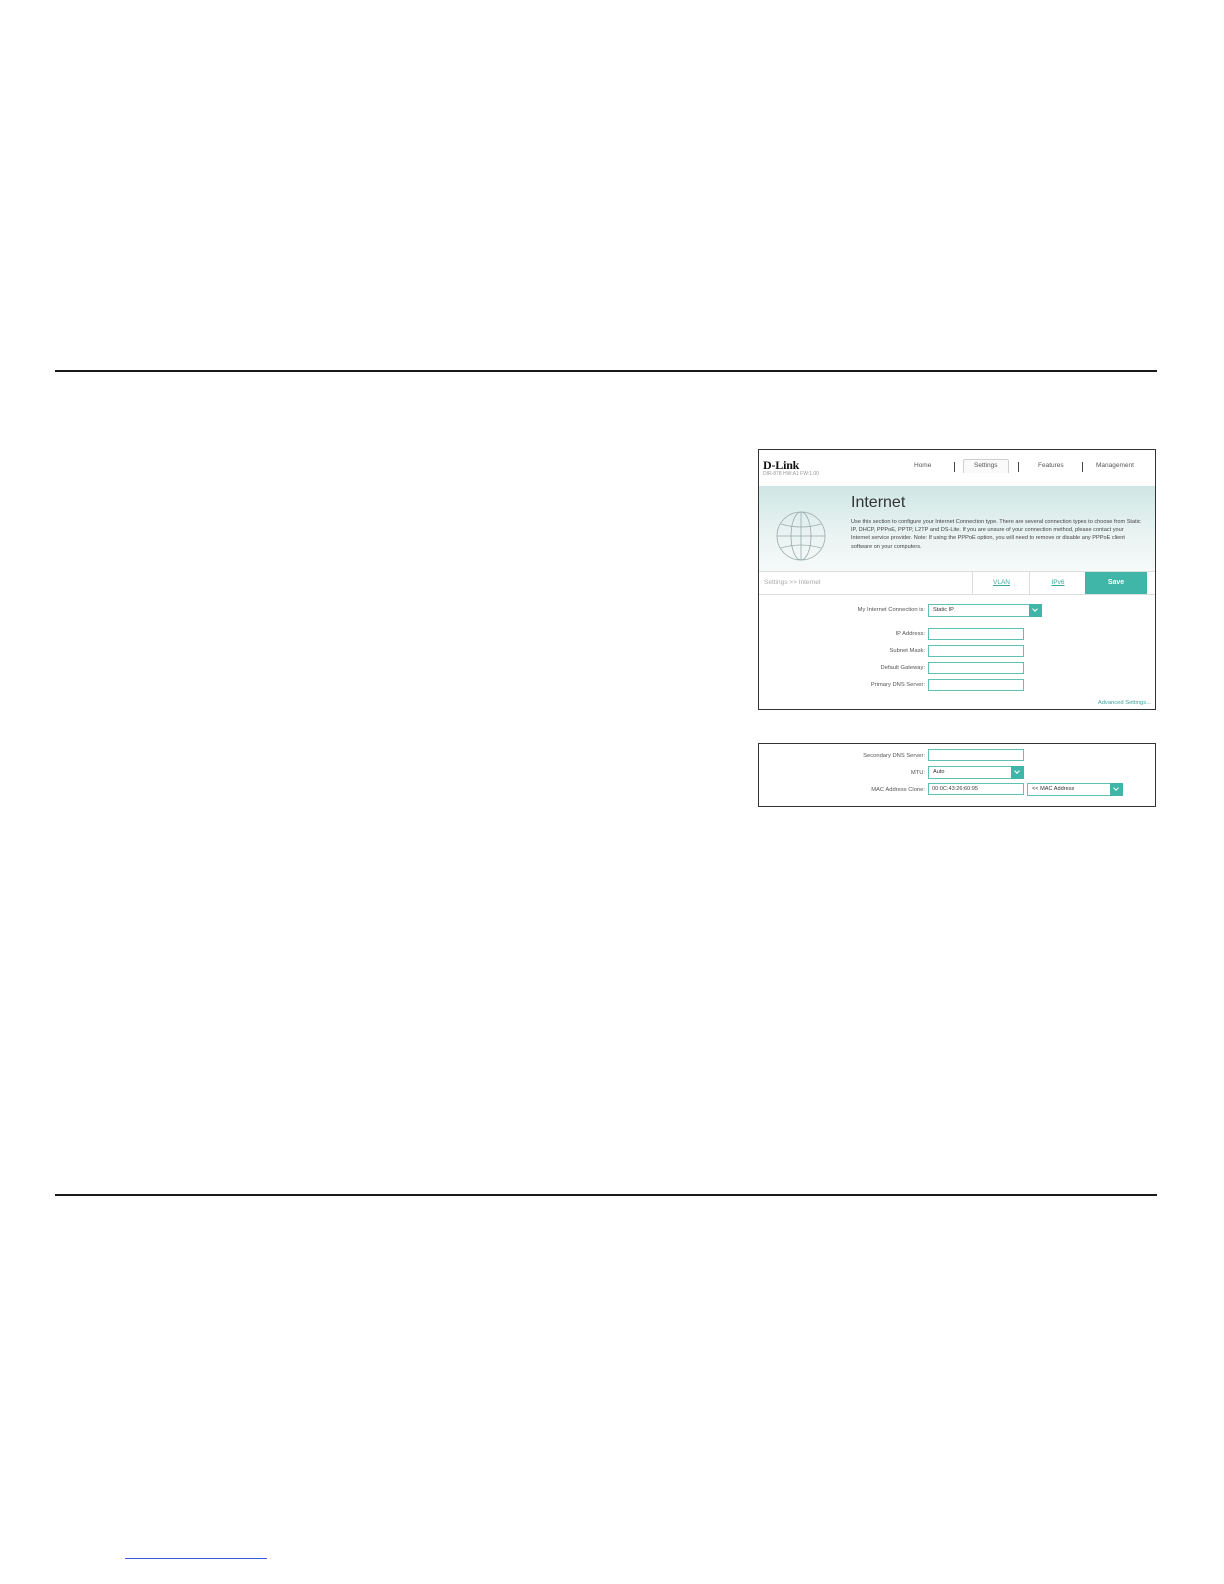 This screenshot has height=1584, width=1224. I want to click on primary-dns-input, so click(976, 685).